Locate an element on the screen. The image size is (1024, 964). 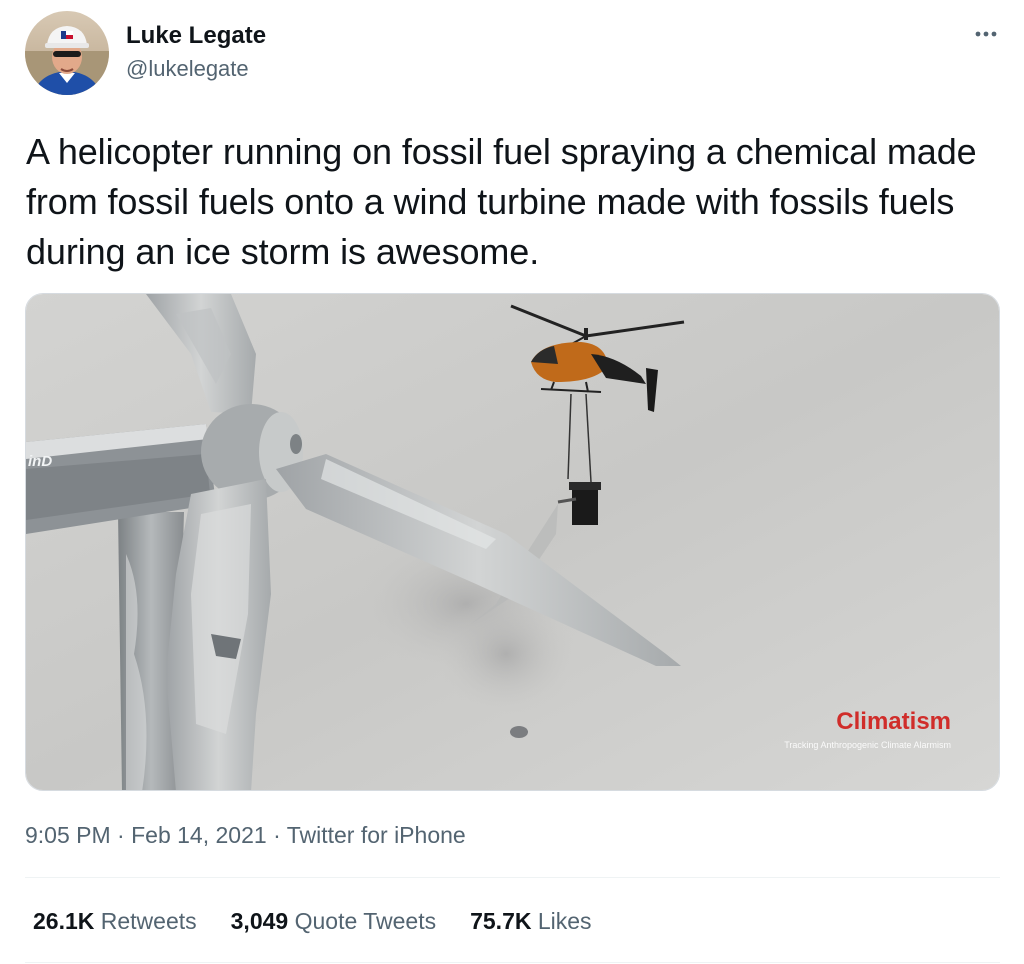
tweet-time: 9:05 PM is located at coordinates (68, 835).